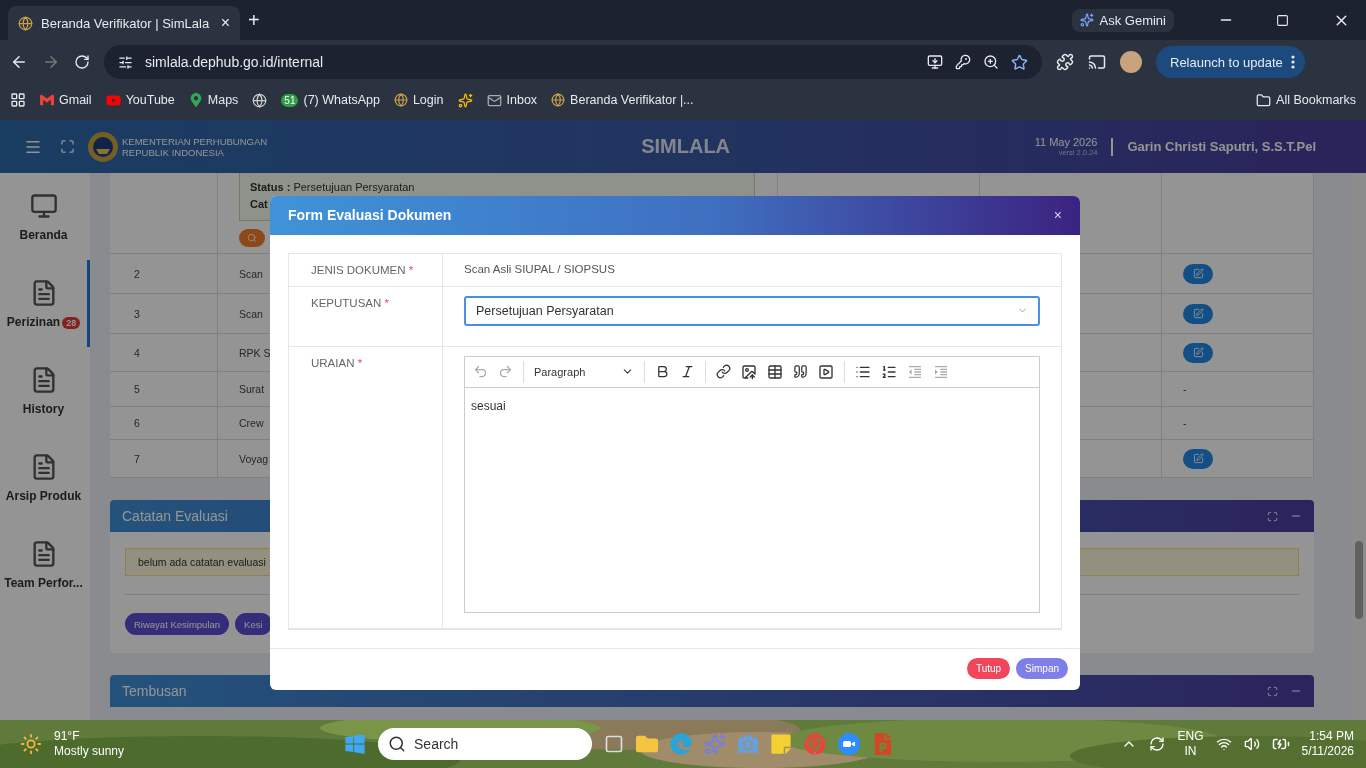 Image resolution: width=1366 pixels, height=768 pixels. I want to click on weather-icon, so click(31, 744).